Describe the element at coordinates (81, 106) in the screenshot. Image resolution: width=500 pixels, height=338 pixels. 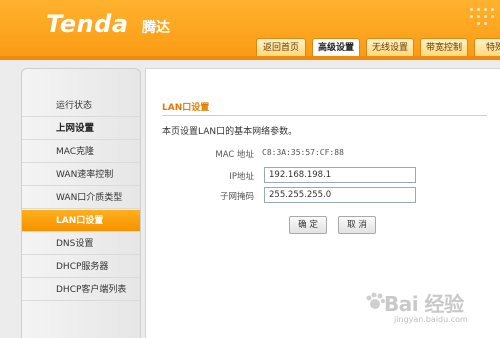
I see `sidebar-item-status: 运行状态` at that location.